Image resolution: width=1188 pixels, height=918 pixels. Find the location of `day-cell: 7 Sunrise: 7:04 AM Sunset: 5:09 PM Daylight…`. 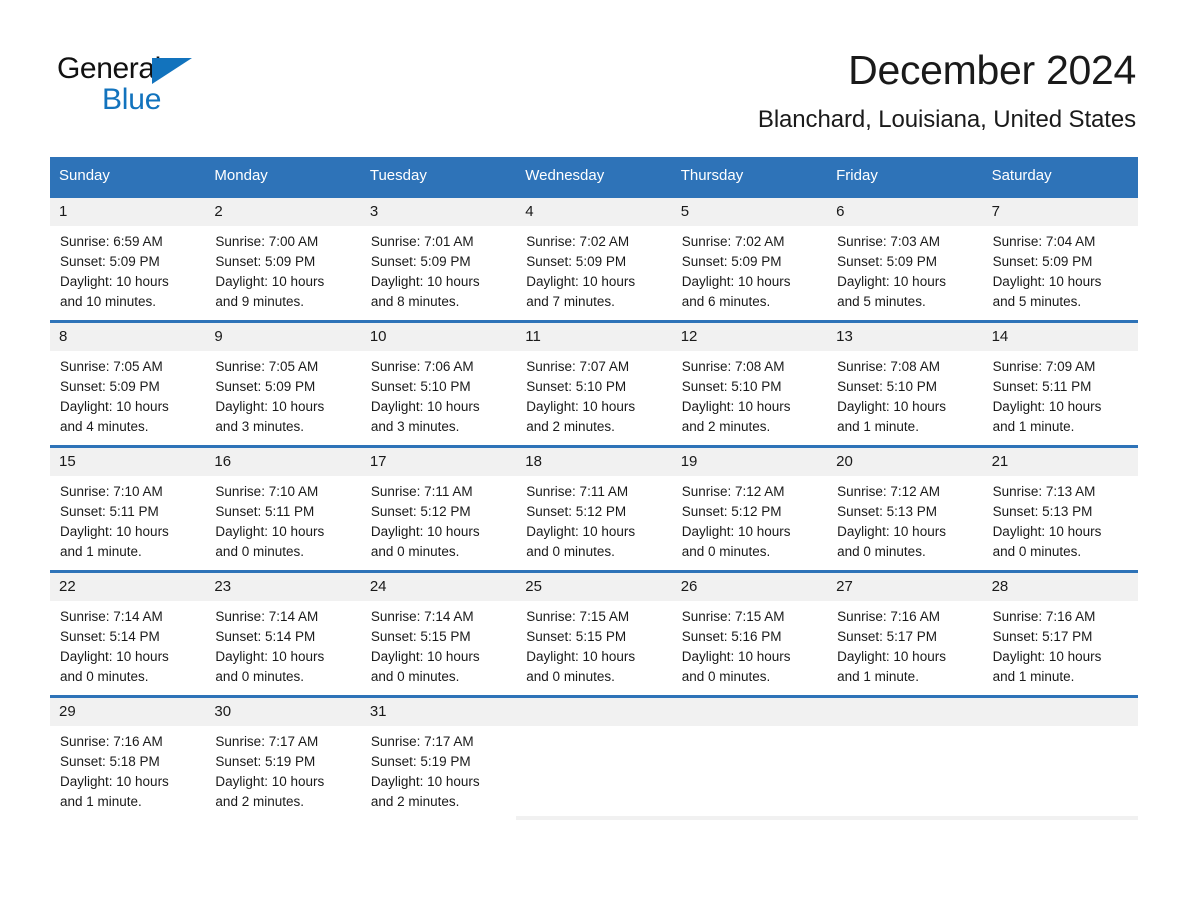

day-cell: 7 Sunrise: 7:04 AM Sunset: 5:09 PM Daylight… is located at coordinates (1060, 259).